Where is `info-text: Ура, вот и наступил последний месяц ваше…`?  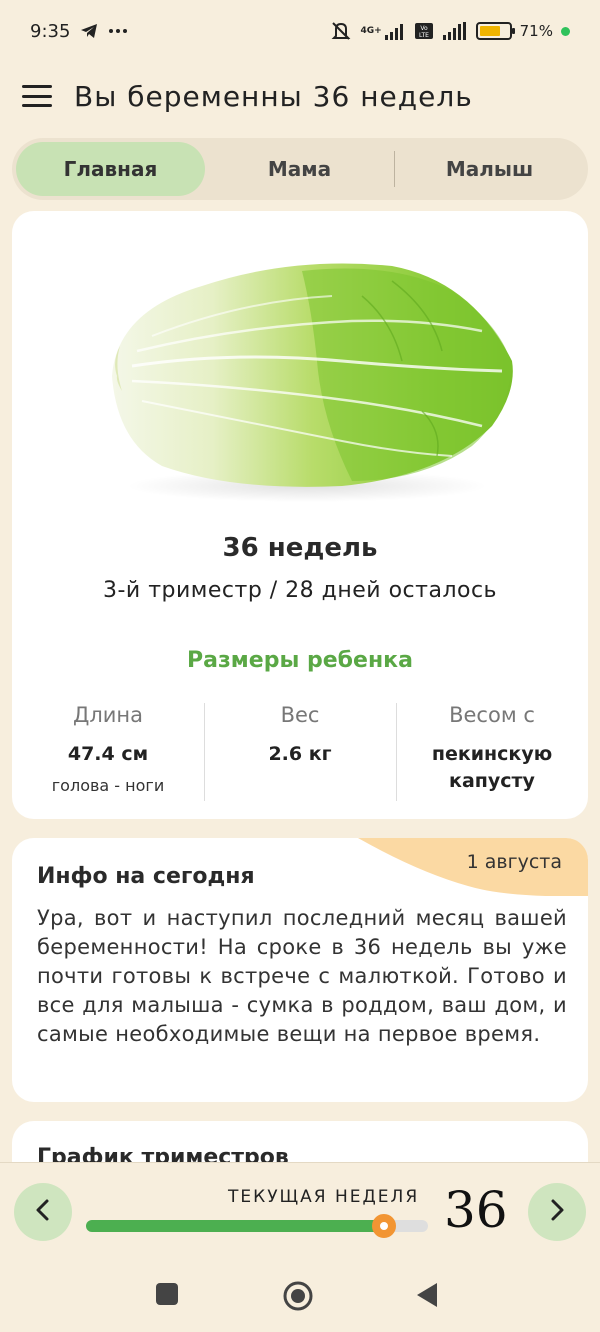 info-text: Ура, вот и наступил последний месяц ваше… is located at coordinates (302, 976).